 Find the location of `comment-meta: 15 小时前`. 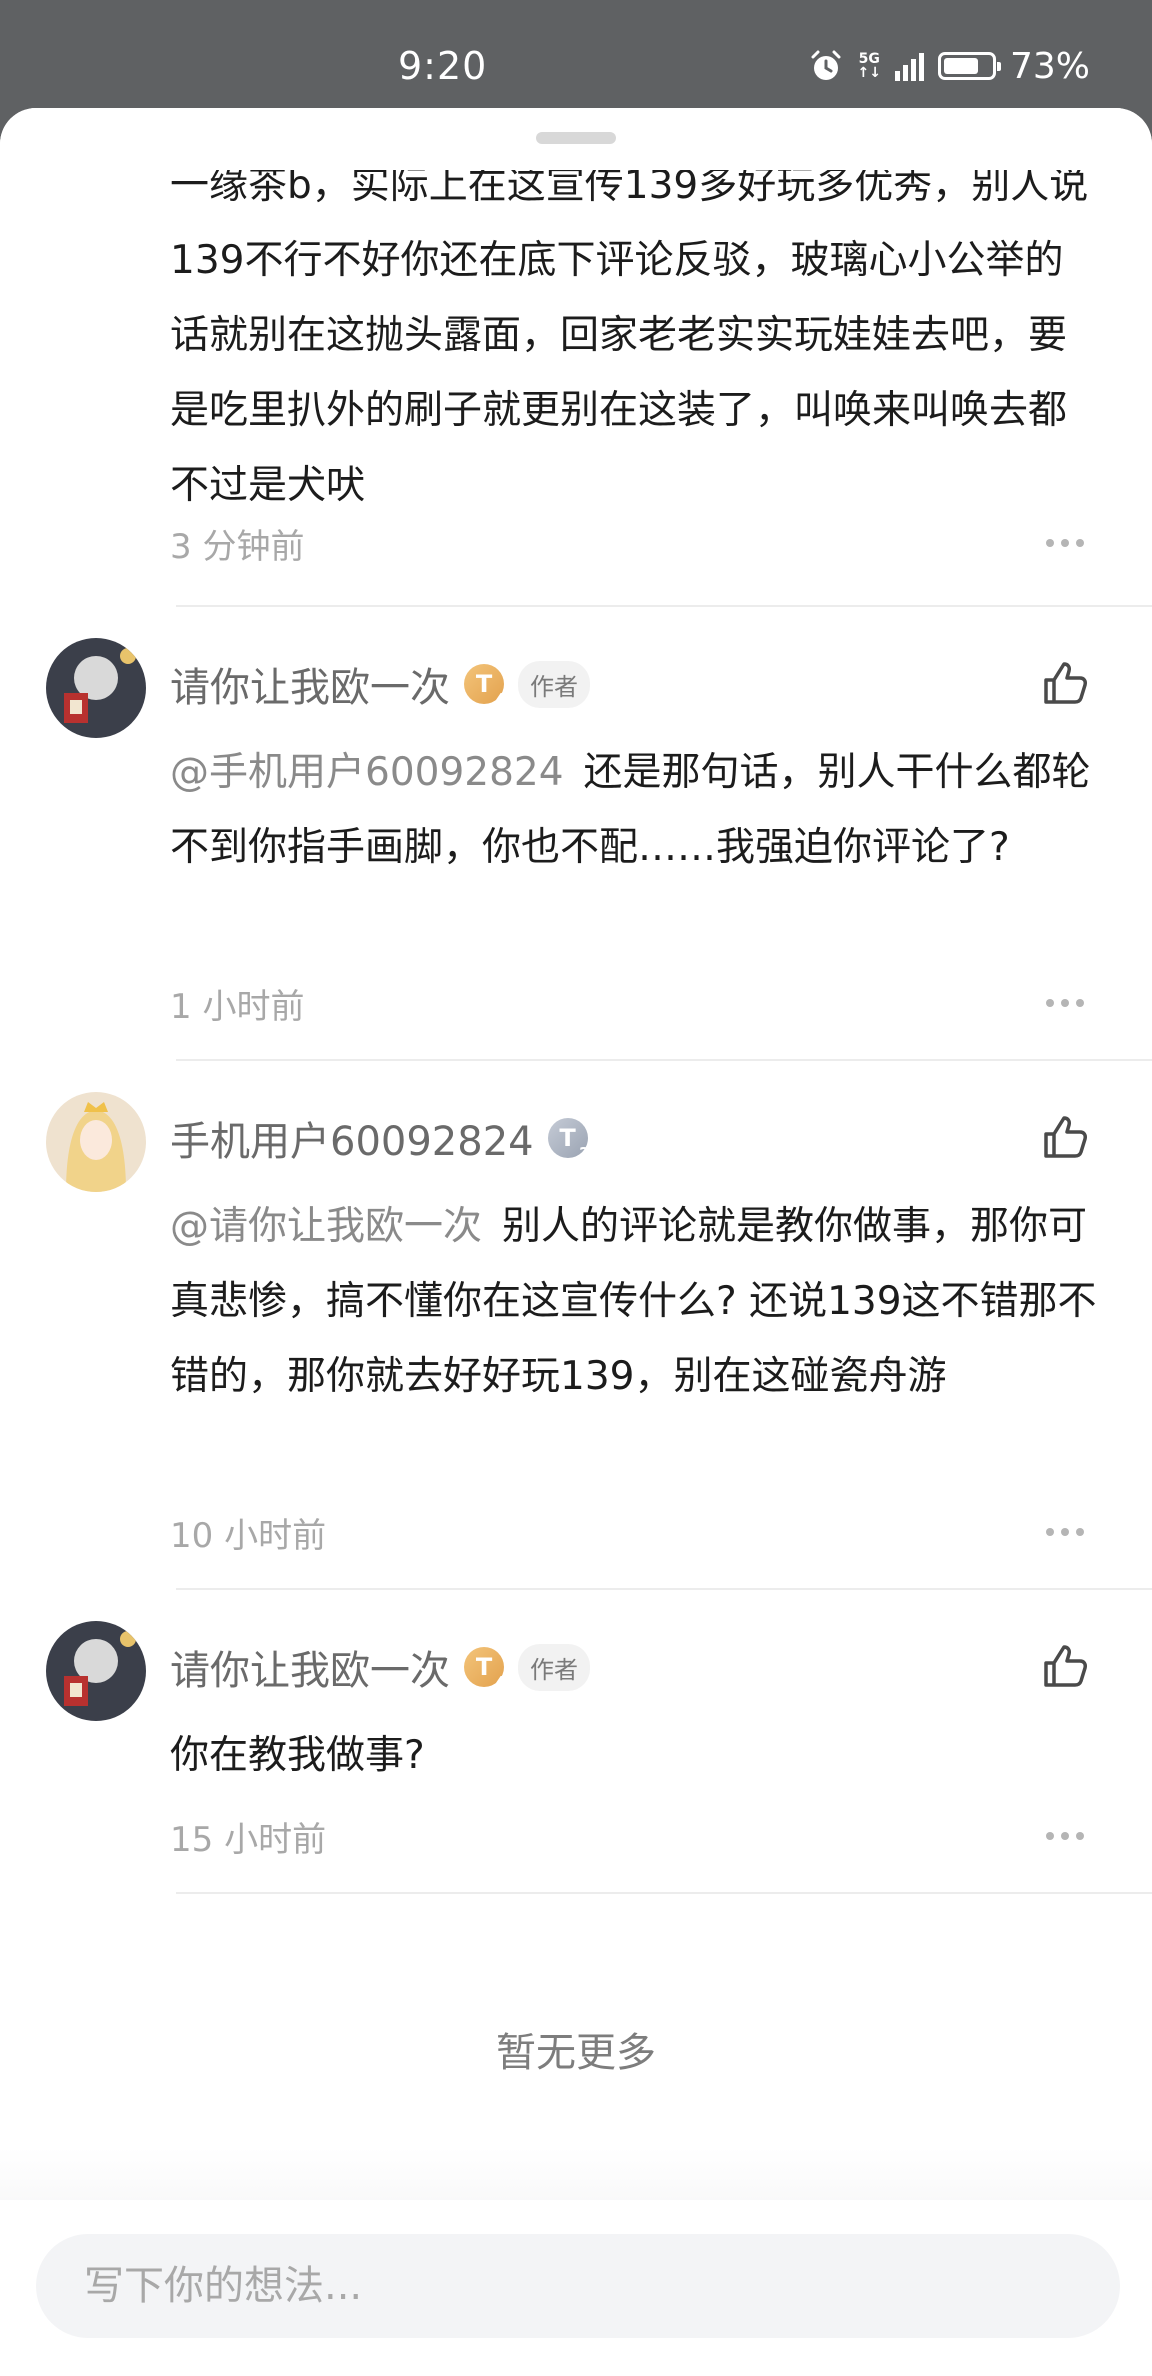

comment-meta: 15 小时前 is located at coordinates (630, 1836).